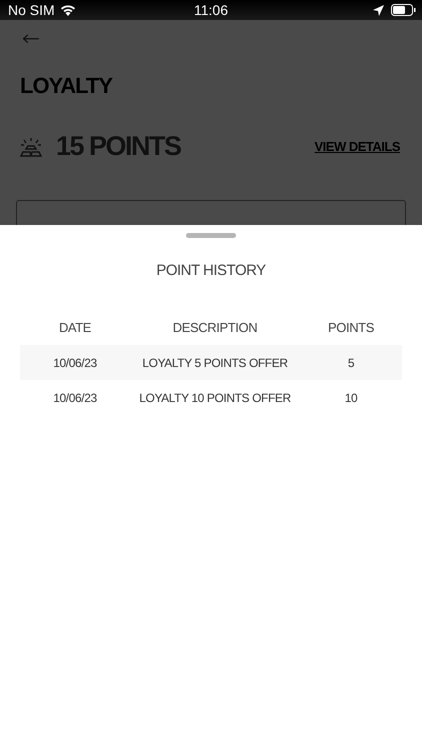 The width and height of the screenshot is (422, 750). What do you see at coordinates (31, 146) in the screenshot?
I see `bars-icon` at bounding box center [31, 146].